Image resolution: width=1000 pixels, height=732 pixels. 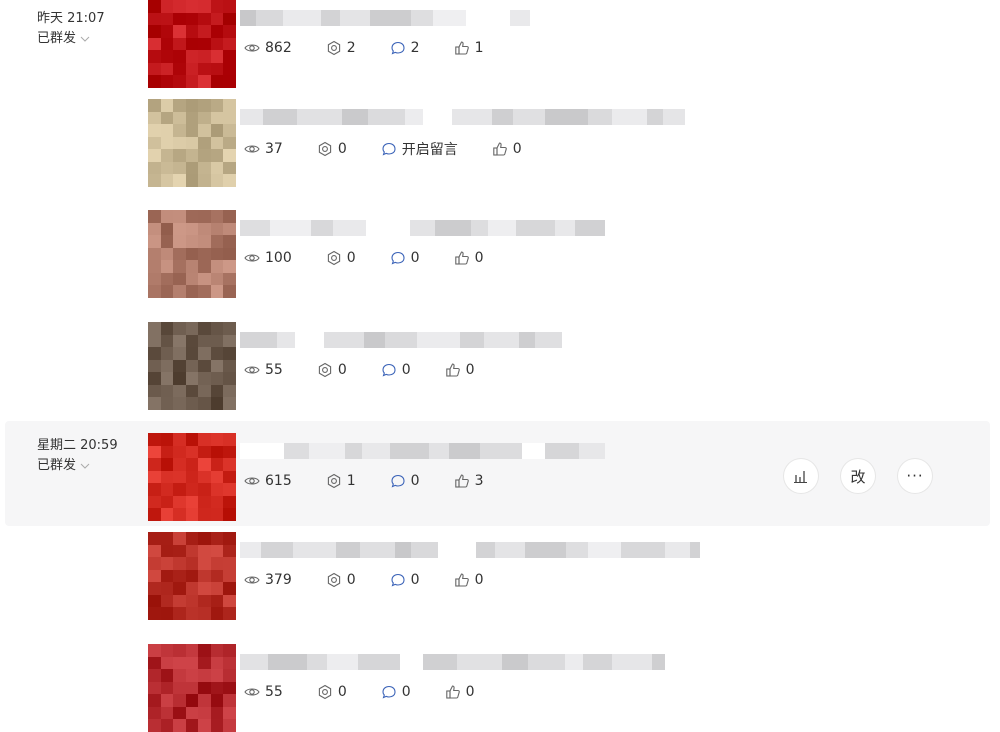 What do you see at coordinates (429, 150) in the screenshot?
I see `comments-count: 开启留言` at bounding box center [429, 150].